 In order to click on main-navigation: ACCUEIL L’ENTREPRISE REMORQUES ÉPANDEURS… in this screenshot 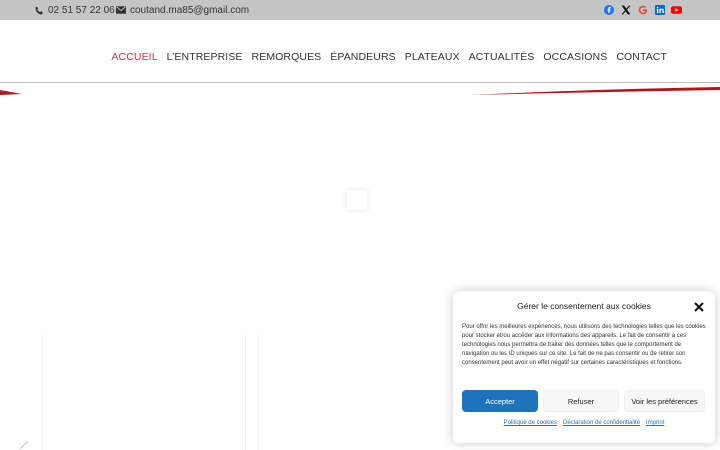, I will do `click(389, 57)`.